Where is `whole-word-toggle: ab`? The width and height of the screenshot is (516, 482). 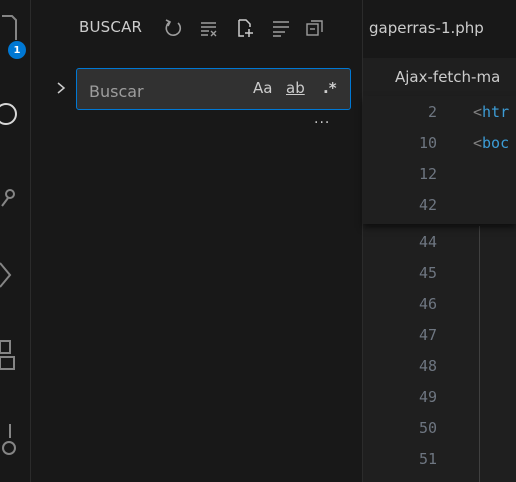 whole-word-toggle: ab is located at coordinates (295, 88).